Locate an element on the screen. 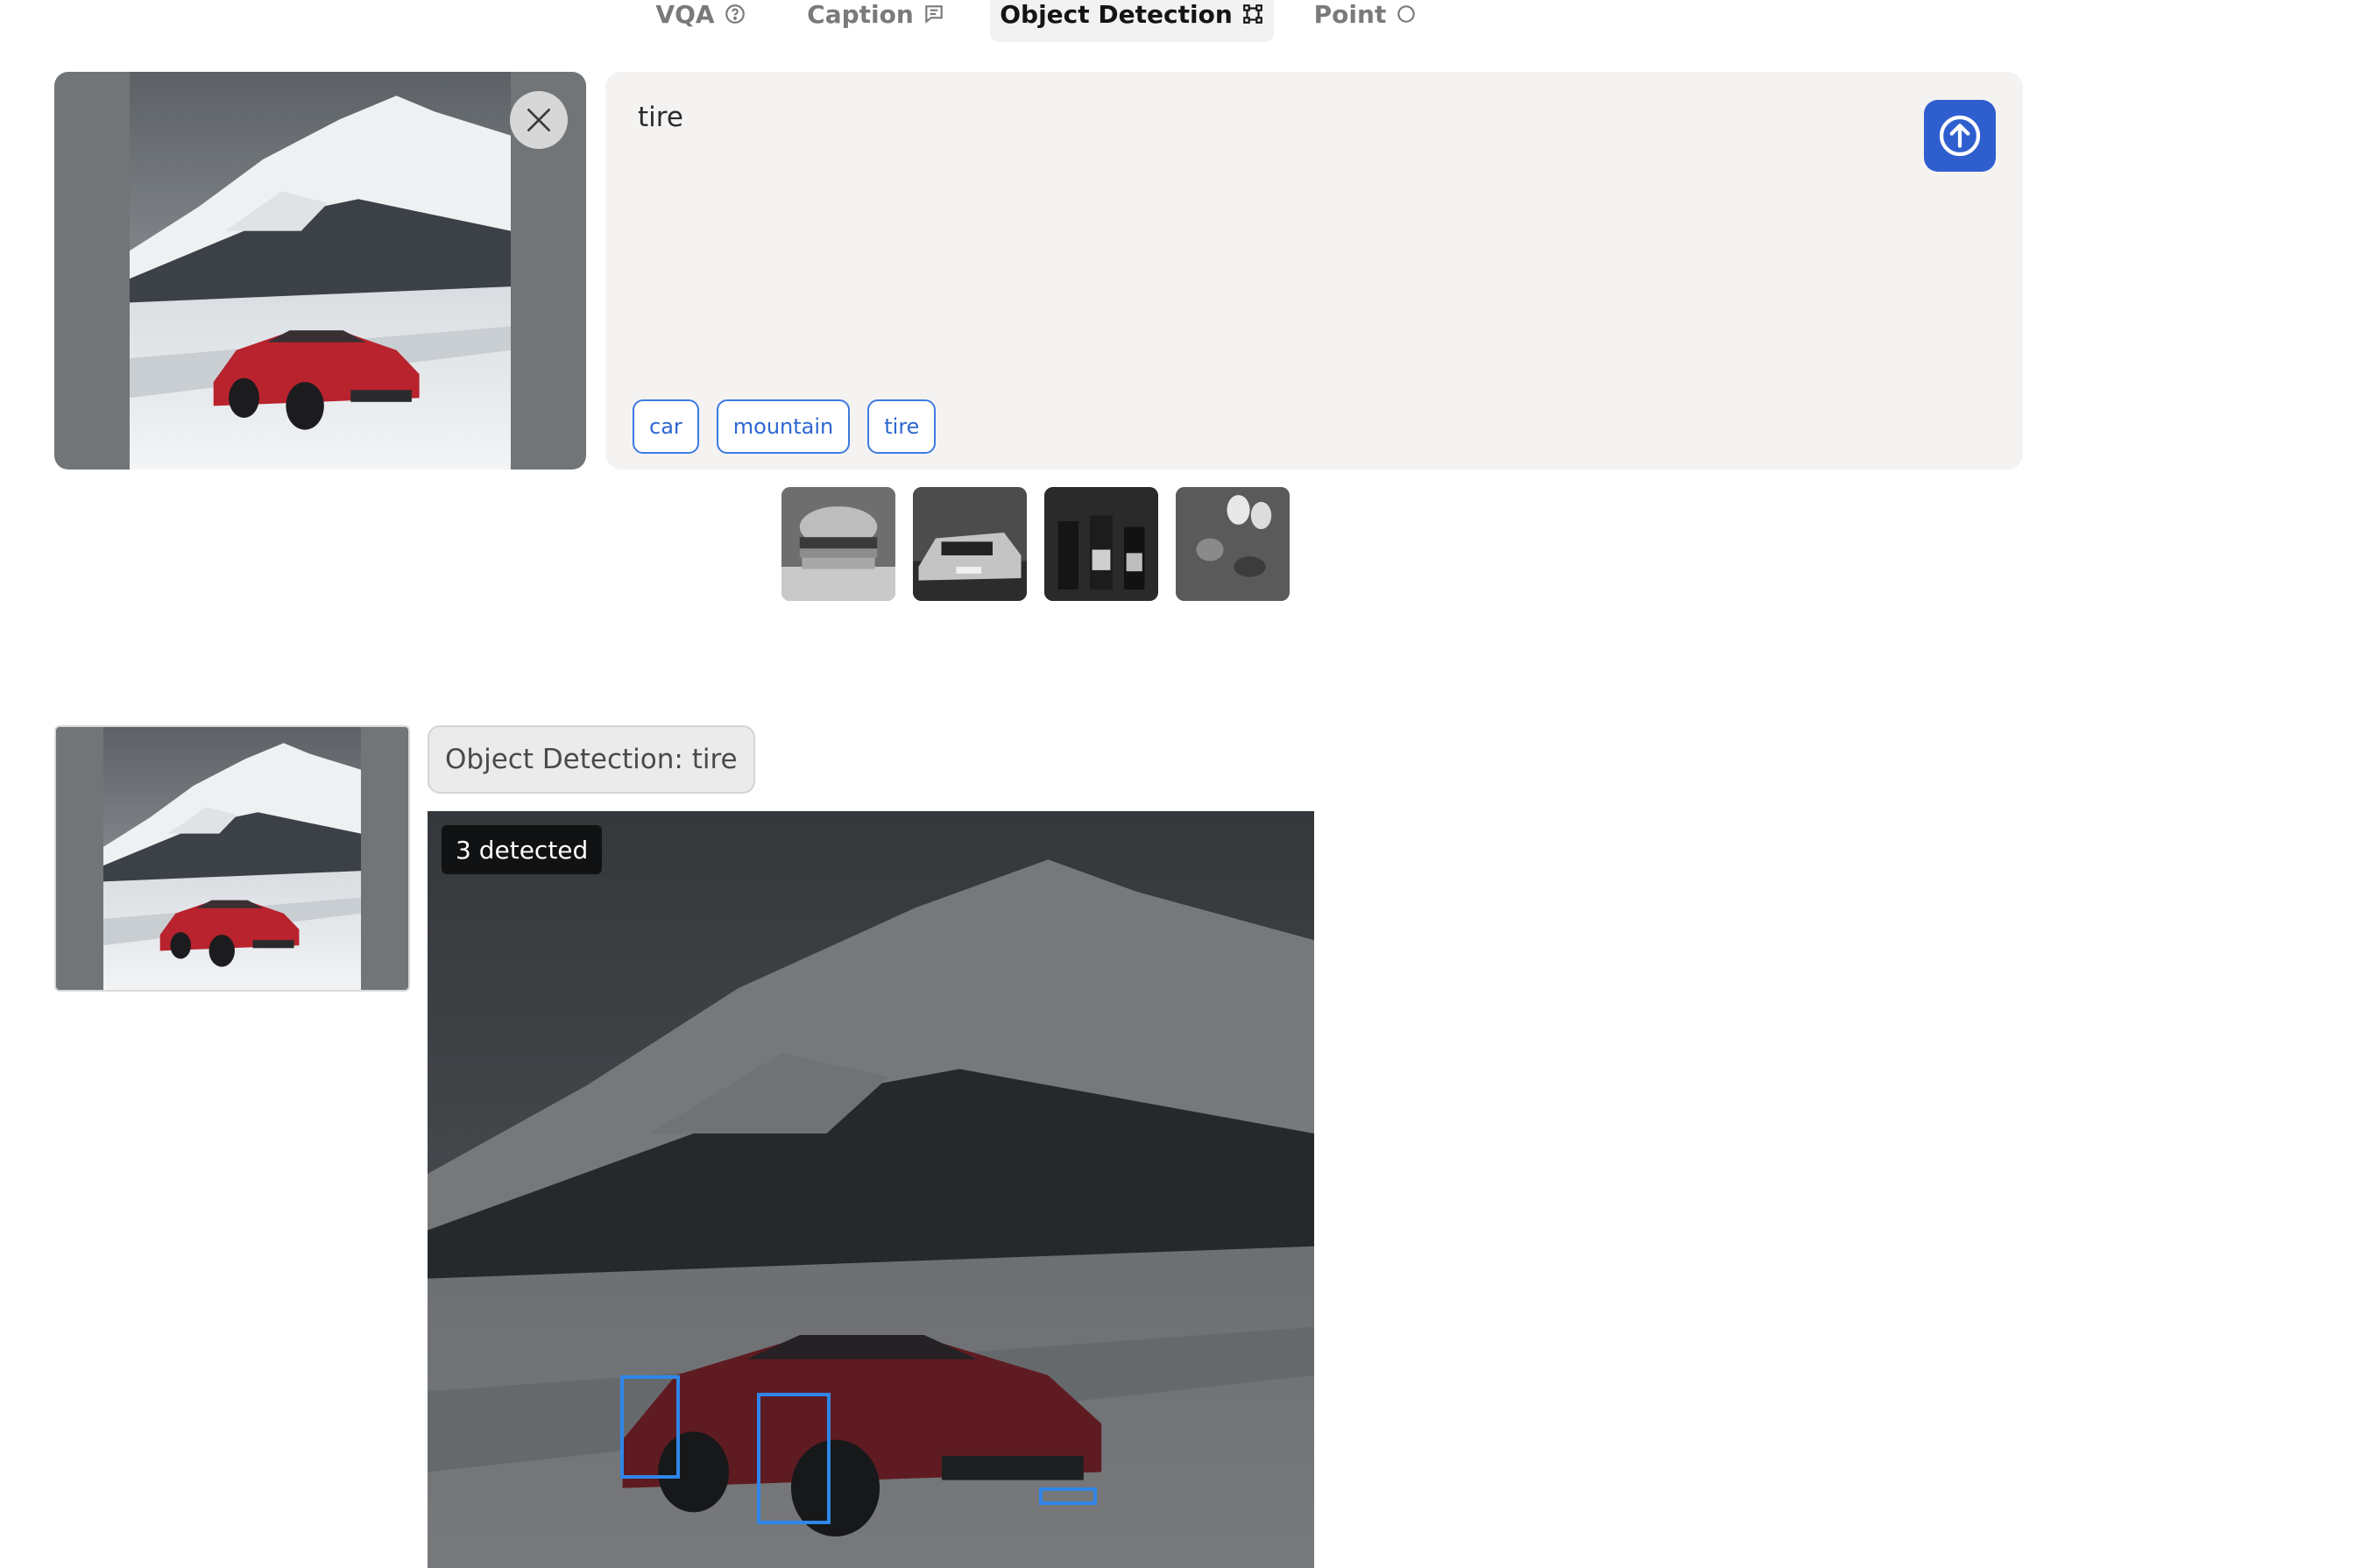 This screenshot has height=1568, width=2376. sample-eggs is located at coordinates (1233, 544).